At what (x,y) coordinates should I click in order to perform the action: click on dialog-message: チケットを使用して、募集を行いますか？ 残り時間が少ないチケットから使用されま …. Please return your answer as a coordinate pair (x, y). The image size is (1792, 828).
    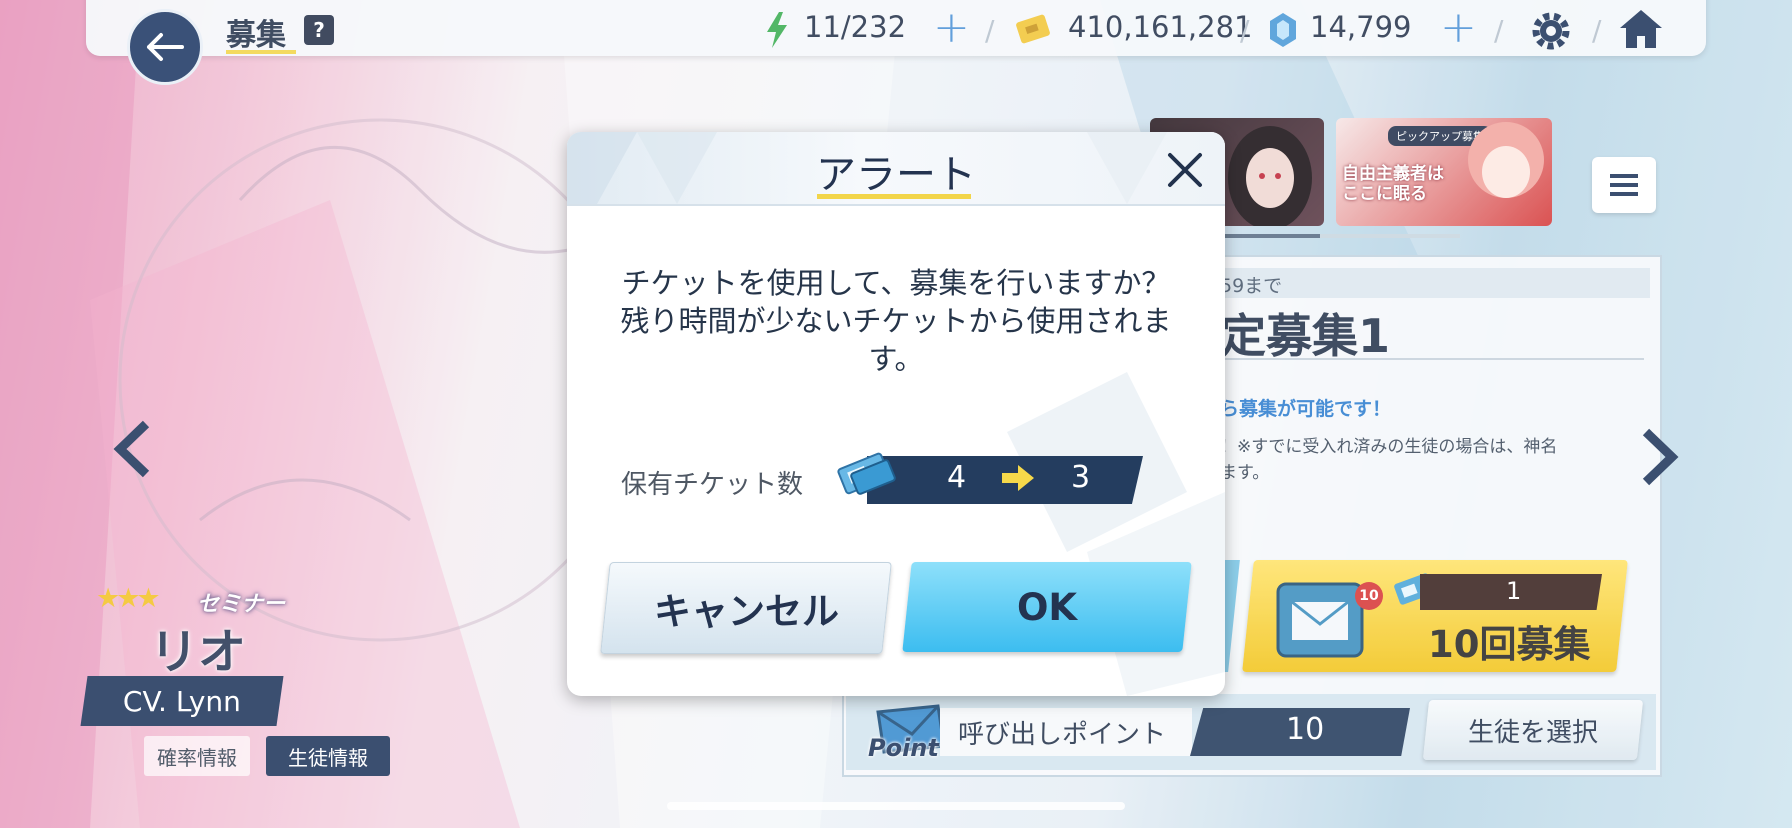
    Looking at the image, I should click on (896, 321).